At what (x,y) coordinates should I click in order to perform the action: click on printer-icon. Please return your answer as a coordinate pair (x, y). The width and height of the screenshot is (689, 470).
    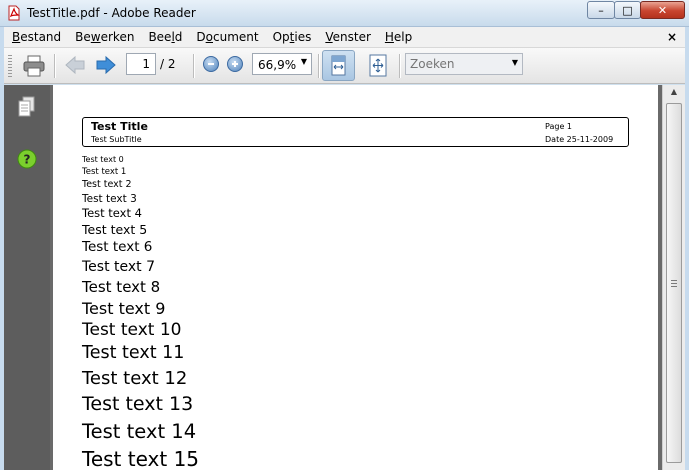
    Looking at the image, I should click on (34, 66).